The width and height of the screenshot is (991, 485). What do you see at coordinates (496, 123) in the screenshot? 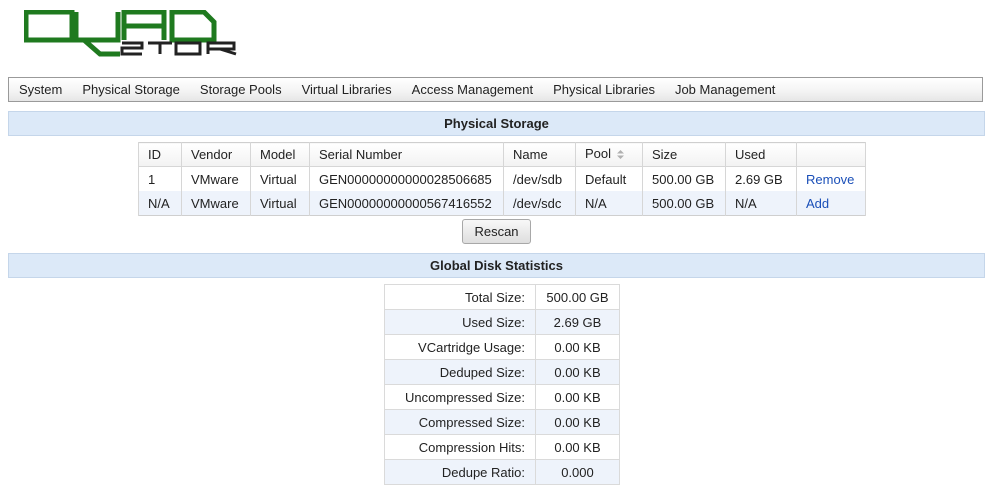
I see `physical-storage-header: Physical Storage` at bounding box center [496, 123].